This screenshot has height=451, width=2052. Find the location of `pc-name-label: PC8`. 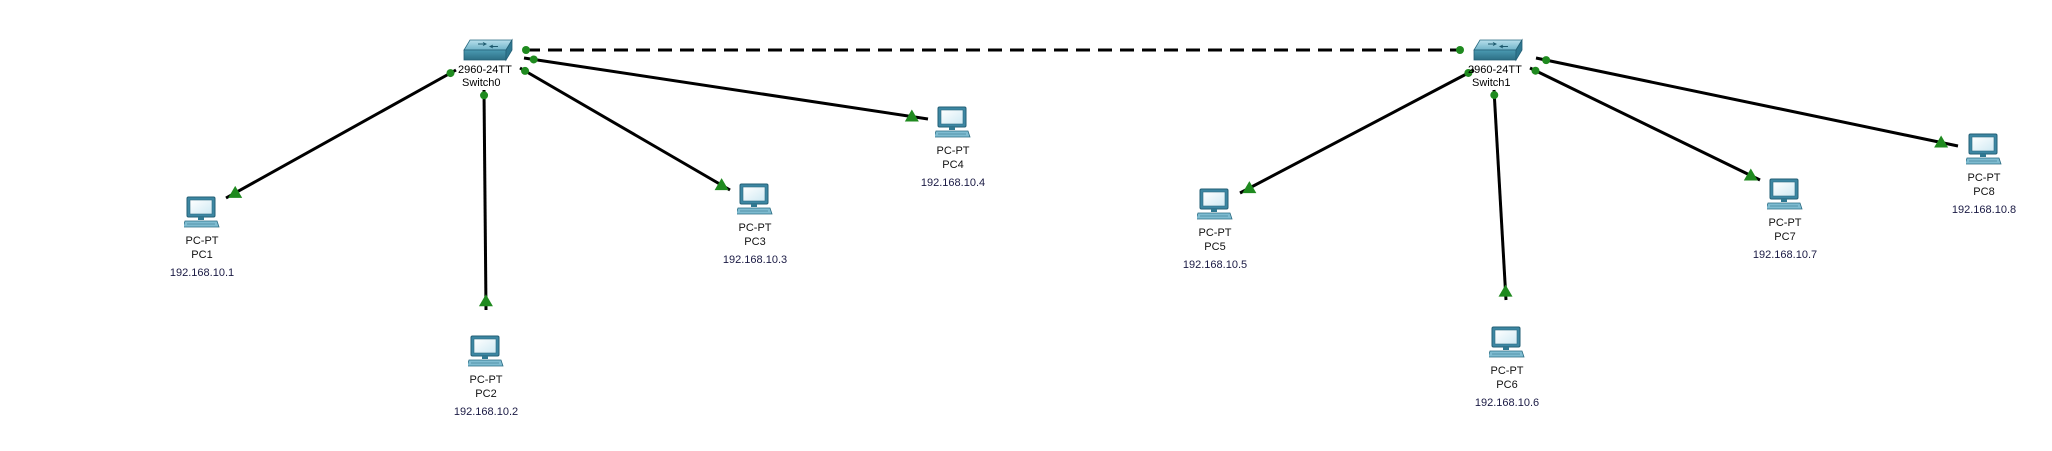

pc-name-label: PC8 is located at coordinates (1983, 192).